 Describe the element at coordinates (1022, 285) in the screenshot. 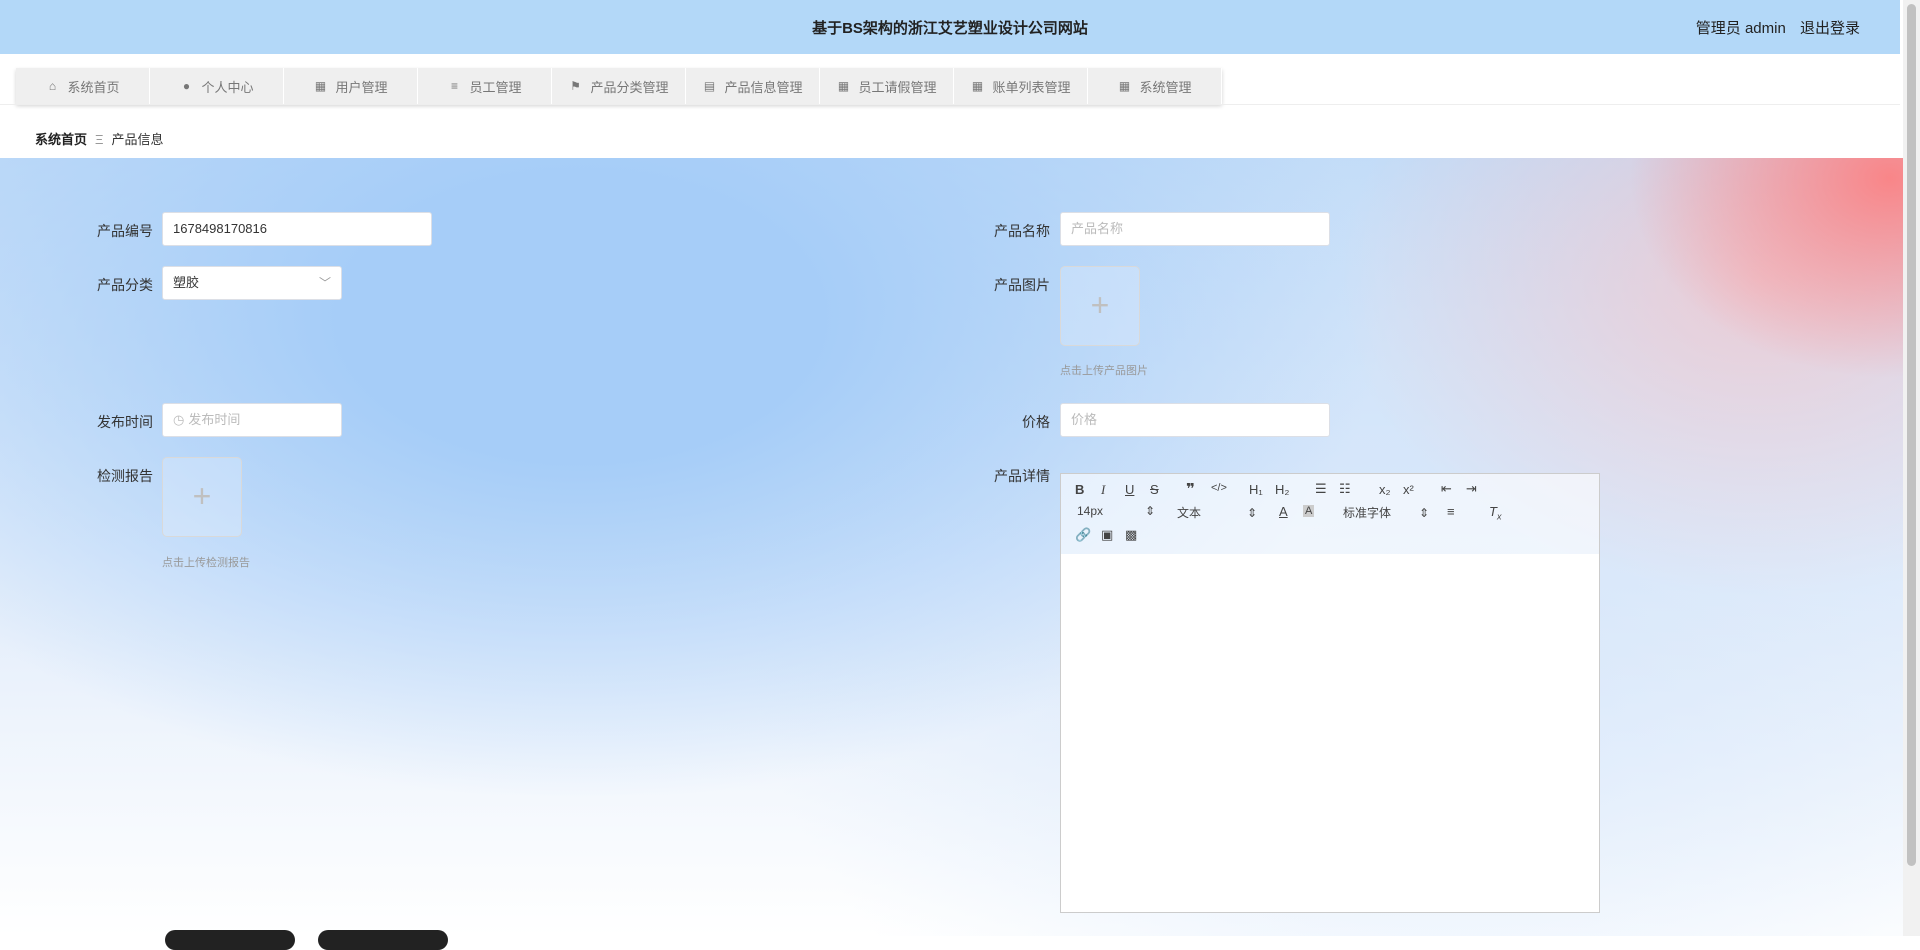

I see `image-label: 产品图片` at that location.